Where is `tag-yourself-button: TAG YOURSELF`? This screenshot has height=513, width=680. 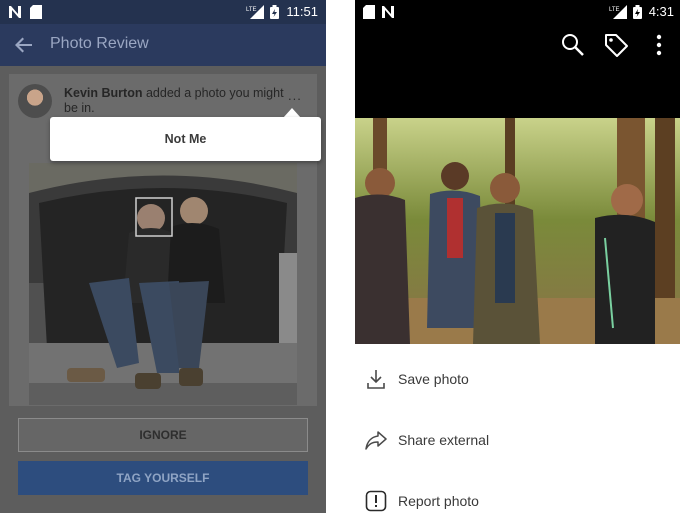
tag-yourself-button: TAG YOURSELF is located at coordinates (163, 478).